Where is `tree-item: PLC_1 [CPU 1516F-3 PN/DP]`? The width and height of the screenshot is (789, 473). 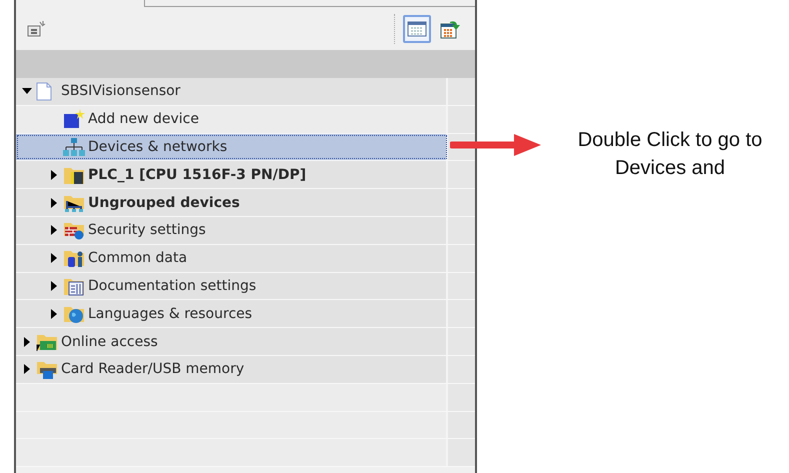
tree-item: PLC_1 [CPU 1516F-3 PN/DP] is located at coordinates (232, 174).